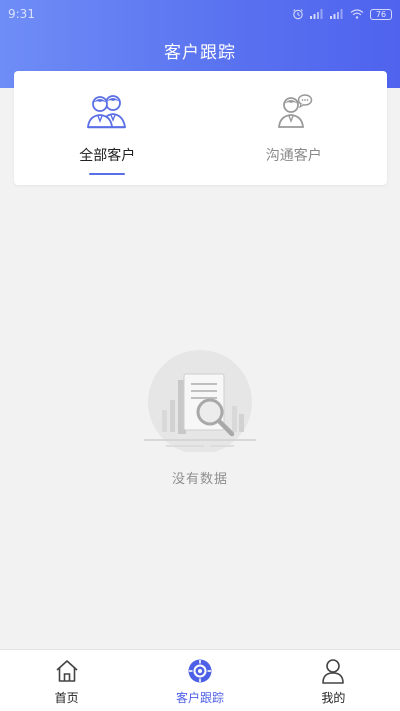 The width and height of the screenshot is (400, 711). Describe the element at coordinates (333, 698) in the screenshot. I see `nav-label: 我的` at that location.